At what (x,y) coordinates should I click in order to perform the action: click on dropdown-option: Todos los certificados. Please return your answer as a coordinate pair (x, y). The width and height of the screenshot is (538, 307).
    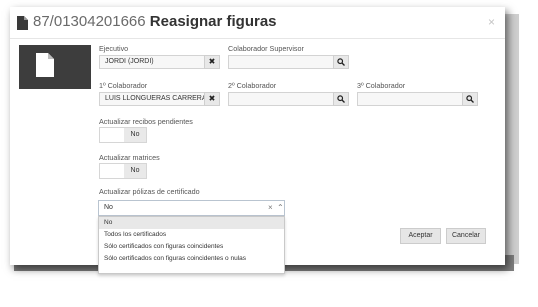
    Looking at the image, I should click on (191, 235).